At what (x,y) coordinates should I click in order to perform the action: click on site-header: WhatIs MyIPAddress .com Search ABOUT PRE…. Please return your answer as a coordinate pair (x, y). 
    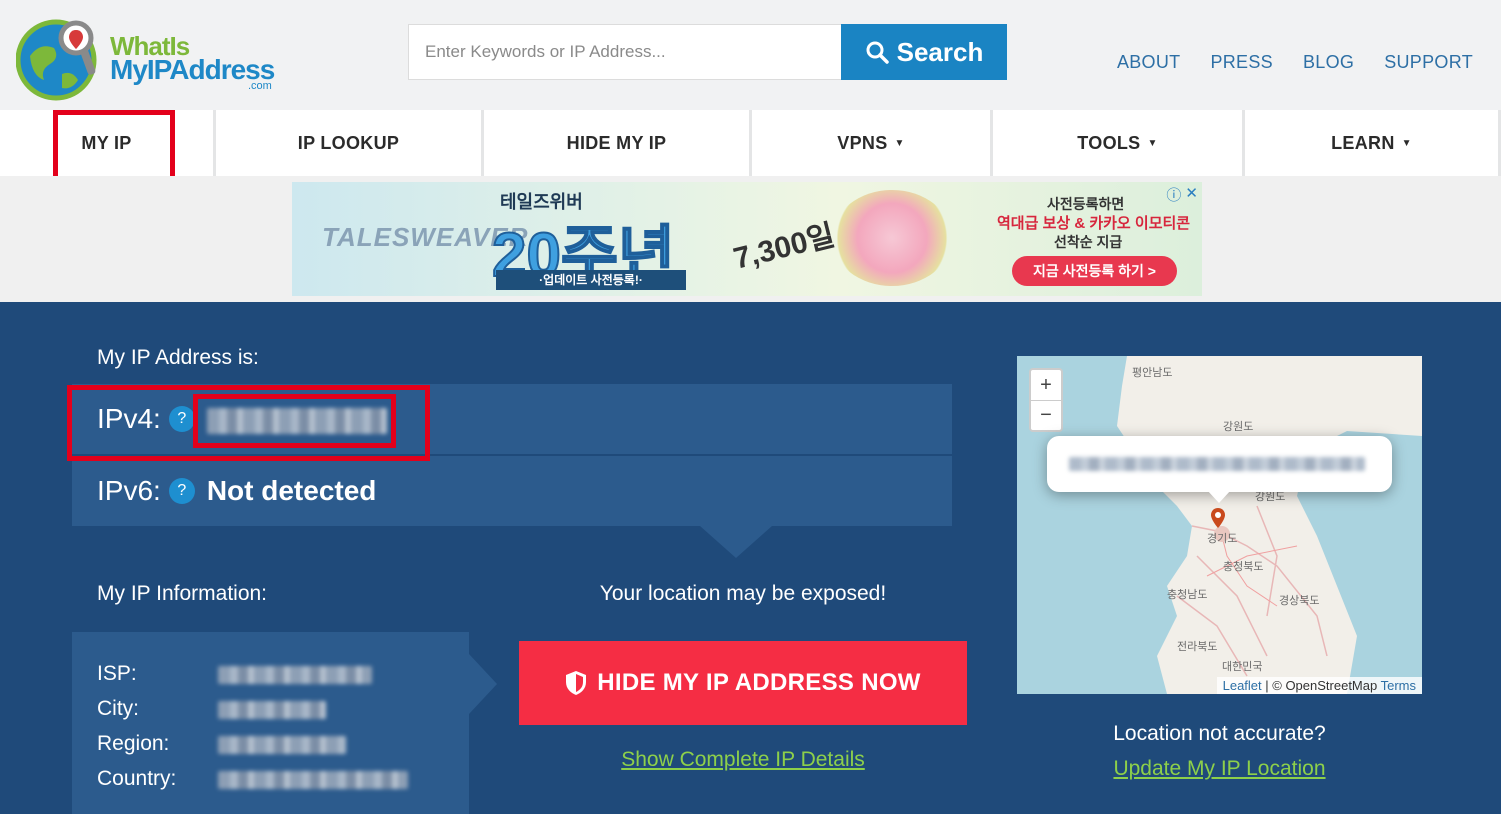
    Looking at the image, I should click on (750, 55).